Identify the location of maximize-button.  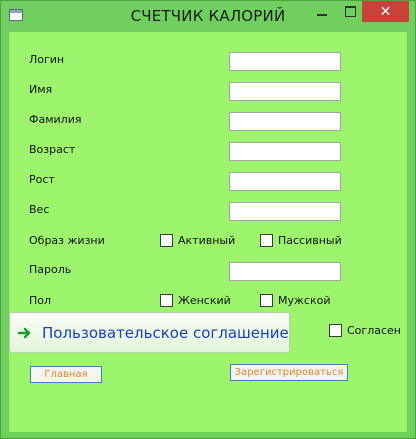
(350, 11).